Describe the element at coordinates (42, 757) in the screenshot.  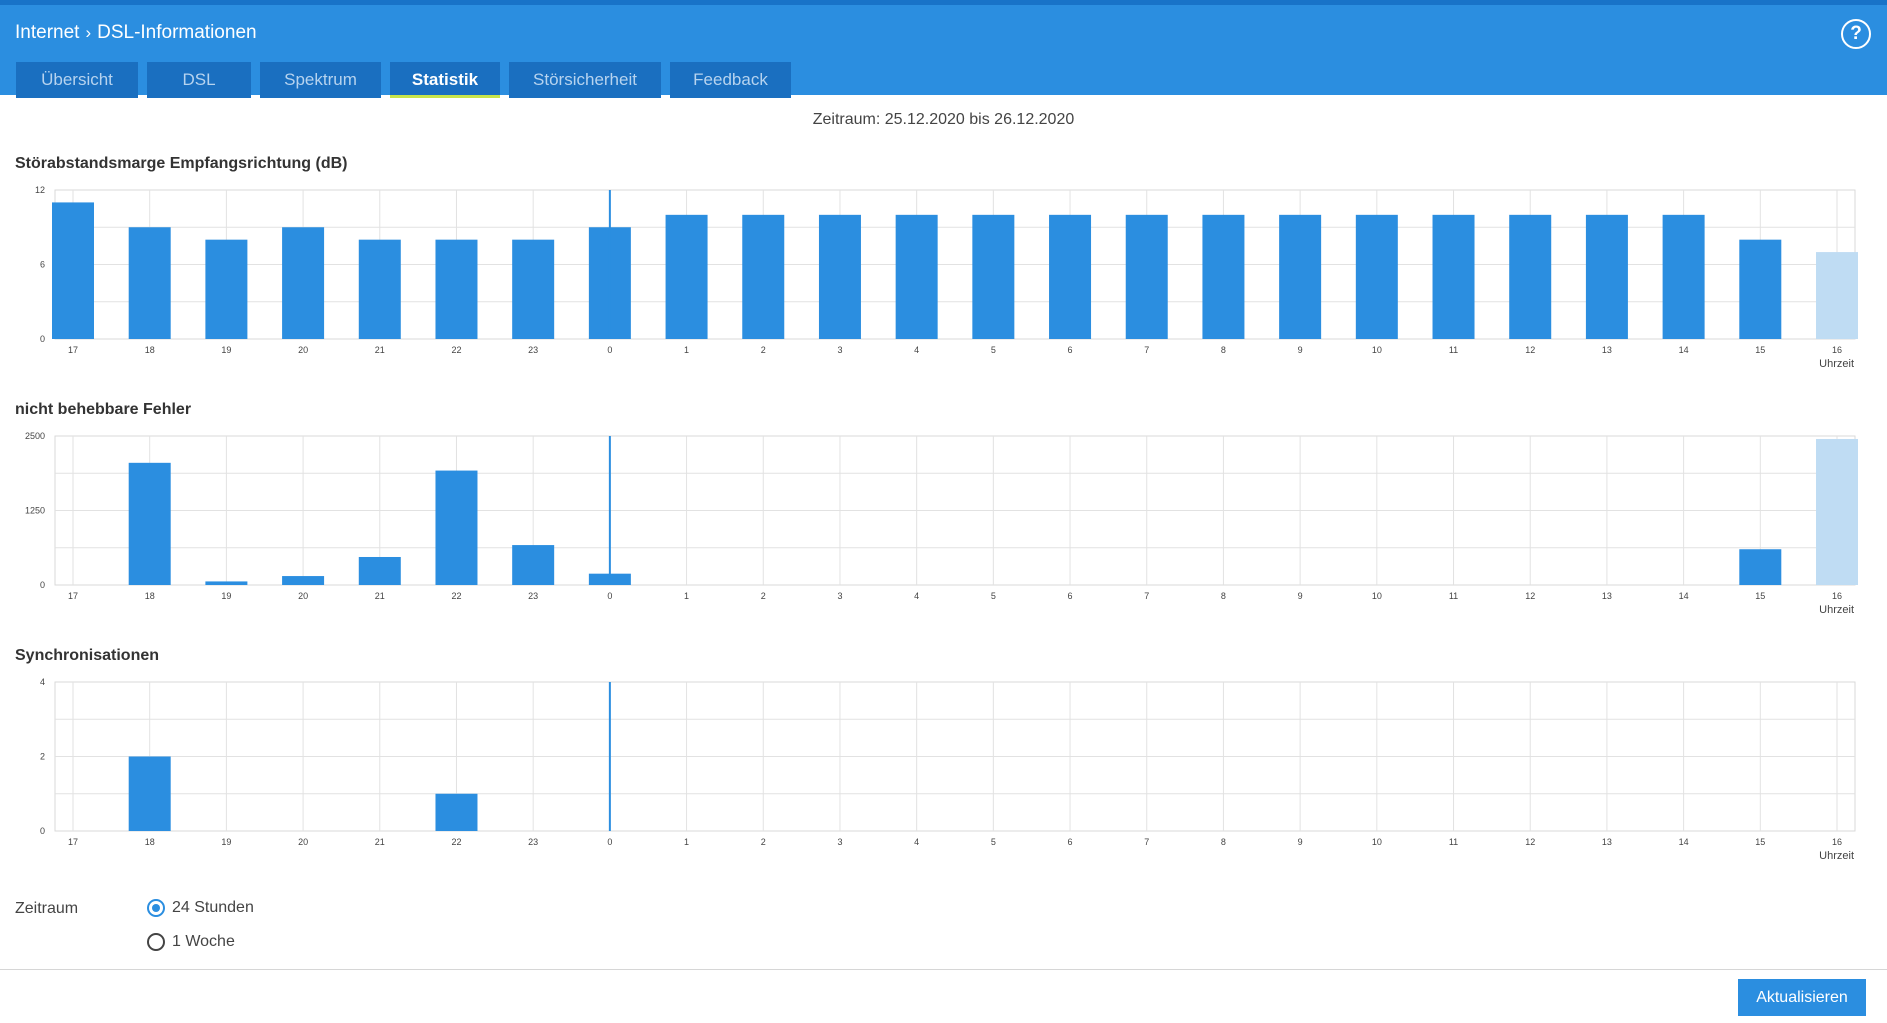
I see `y-tick-label: 2` at that location.